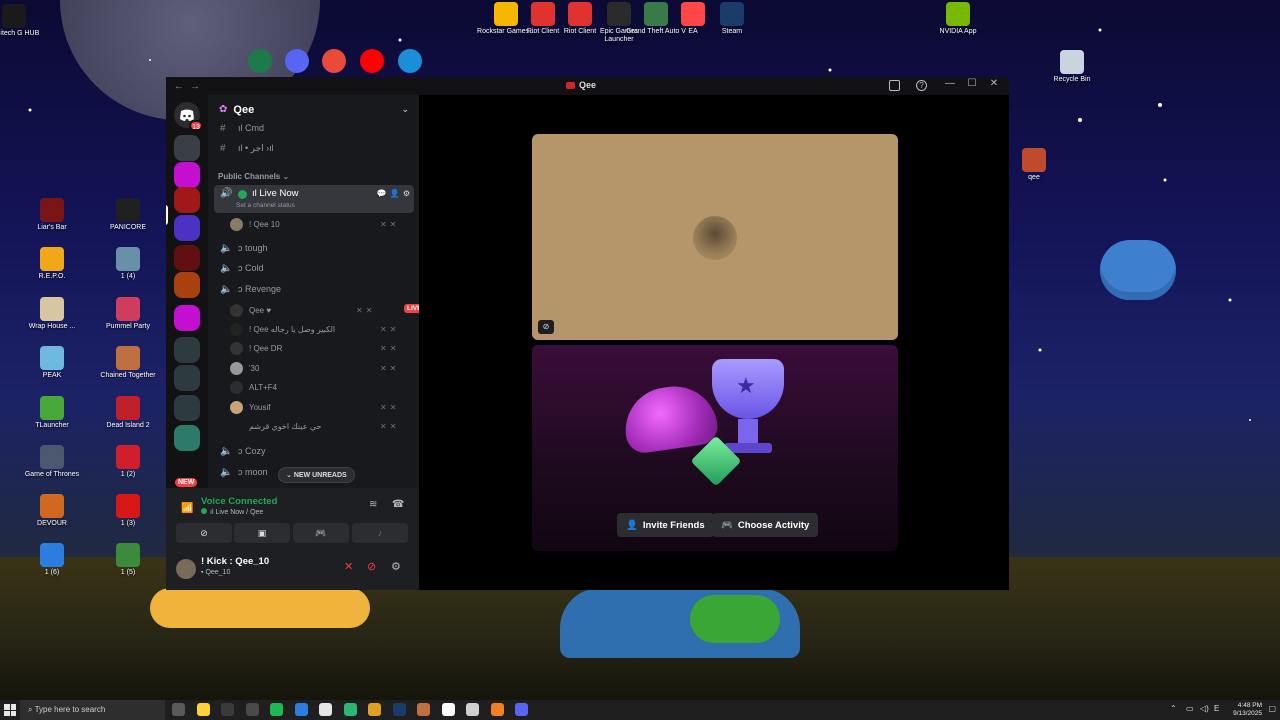  I want to click on settings-gear-icon: ⚙, so click(396, 566).